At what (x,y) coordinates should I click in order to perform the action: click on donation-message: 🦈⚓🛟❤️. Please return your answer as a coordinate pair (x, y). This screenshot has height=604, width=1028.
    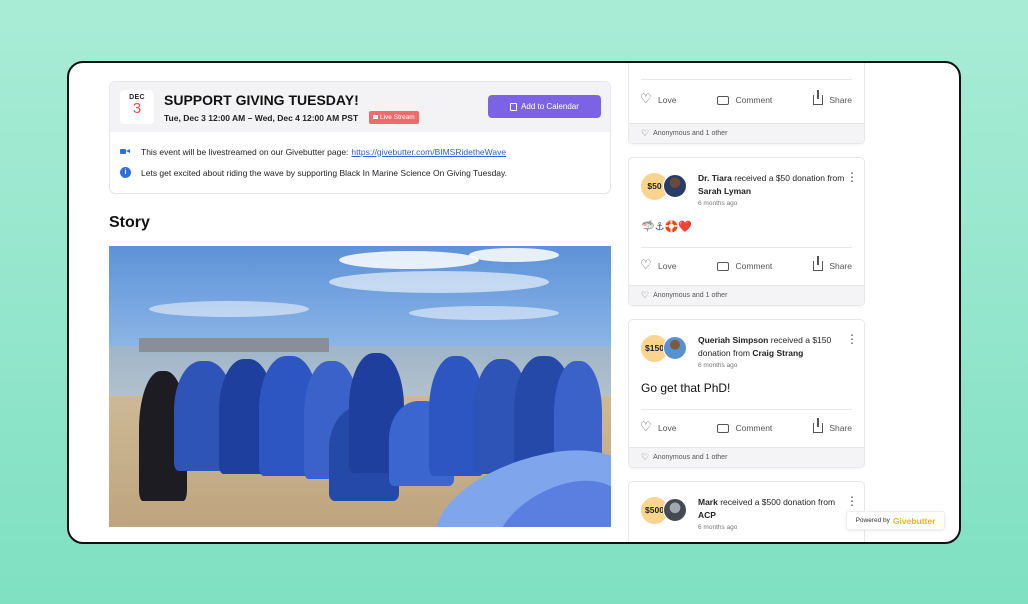
    Looking at the image, I should click on (666, 226).